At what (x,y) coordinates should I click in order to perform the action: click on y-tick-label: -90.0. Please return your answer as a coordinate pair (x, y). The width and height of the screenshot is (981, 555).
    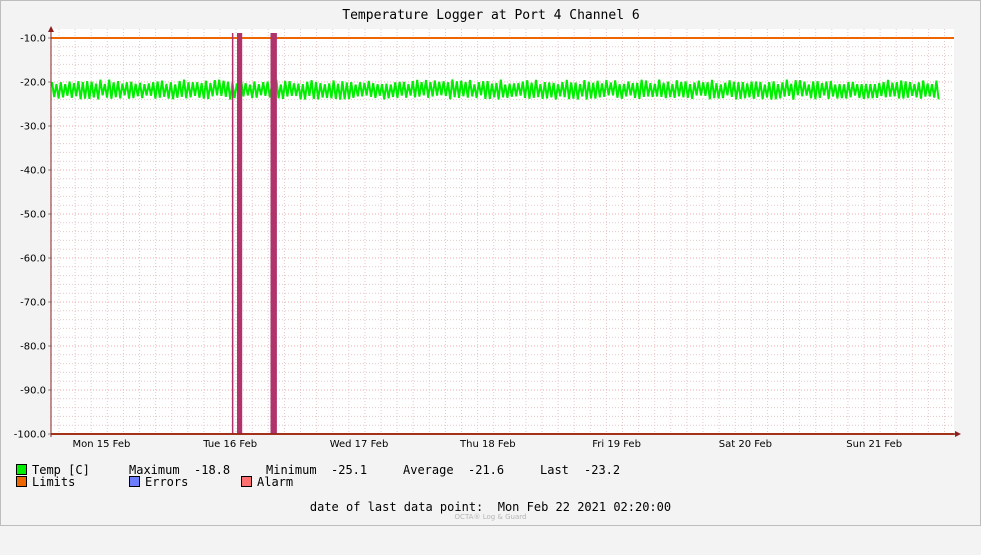
    Looking at the image, I should click on (33, 391).